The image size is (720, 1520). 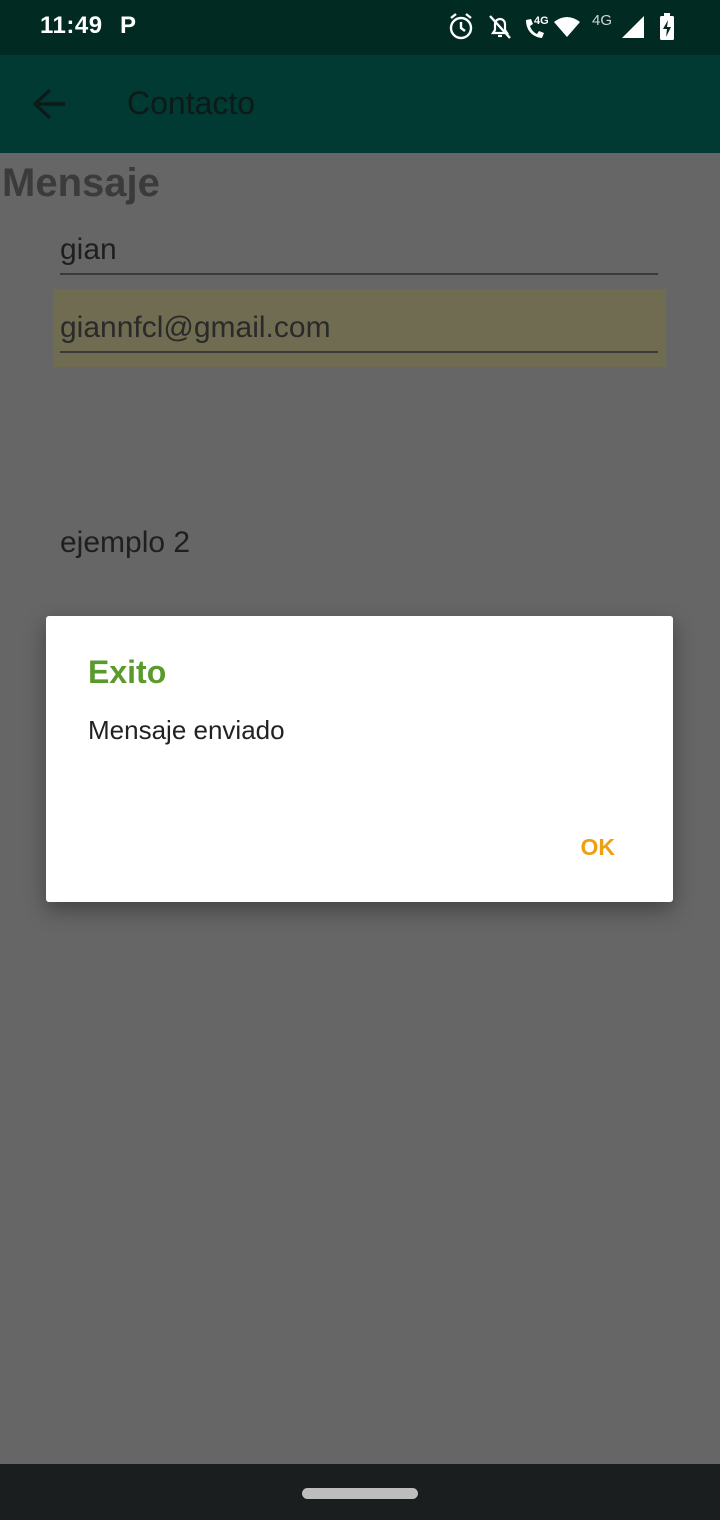 I want to click on parking-icon: P, so click(x=128, y=25).